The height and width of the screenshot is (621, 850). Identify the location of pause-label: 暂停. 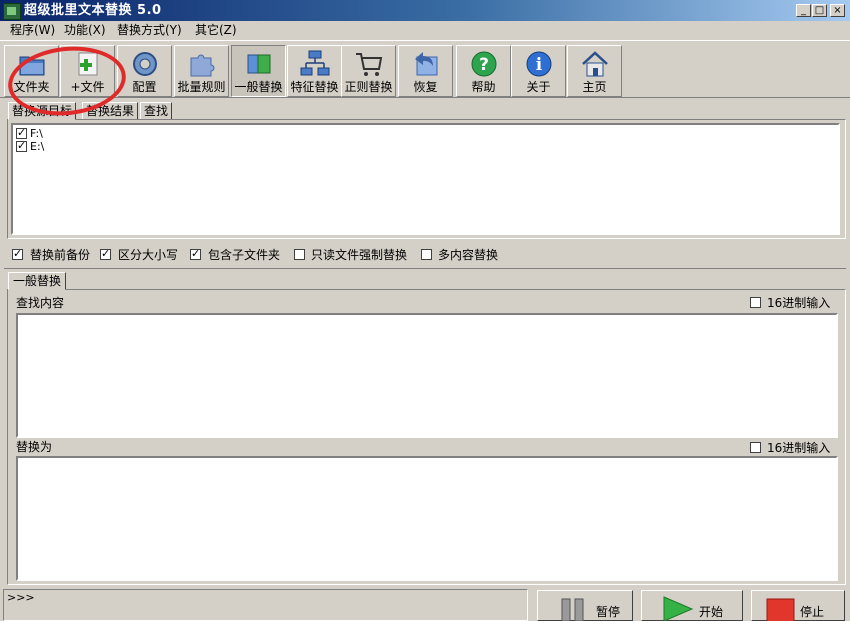
(608, 612).